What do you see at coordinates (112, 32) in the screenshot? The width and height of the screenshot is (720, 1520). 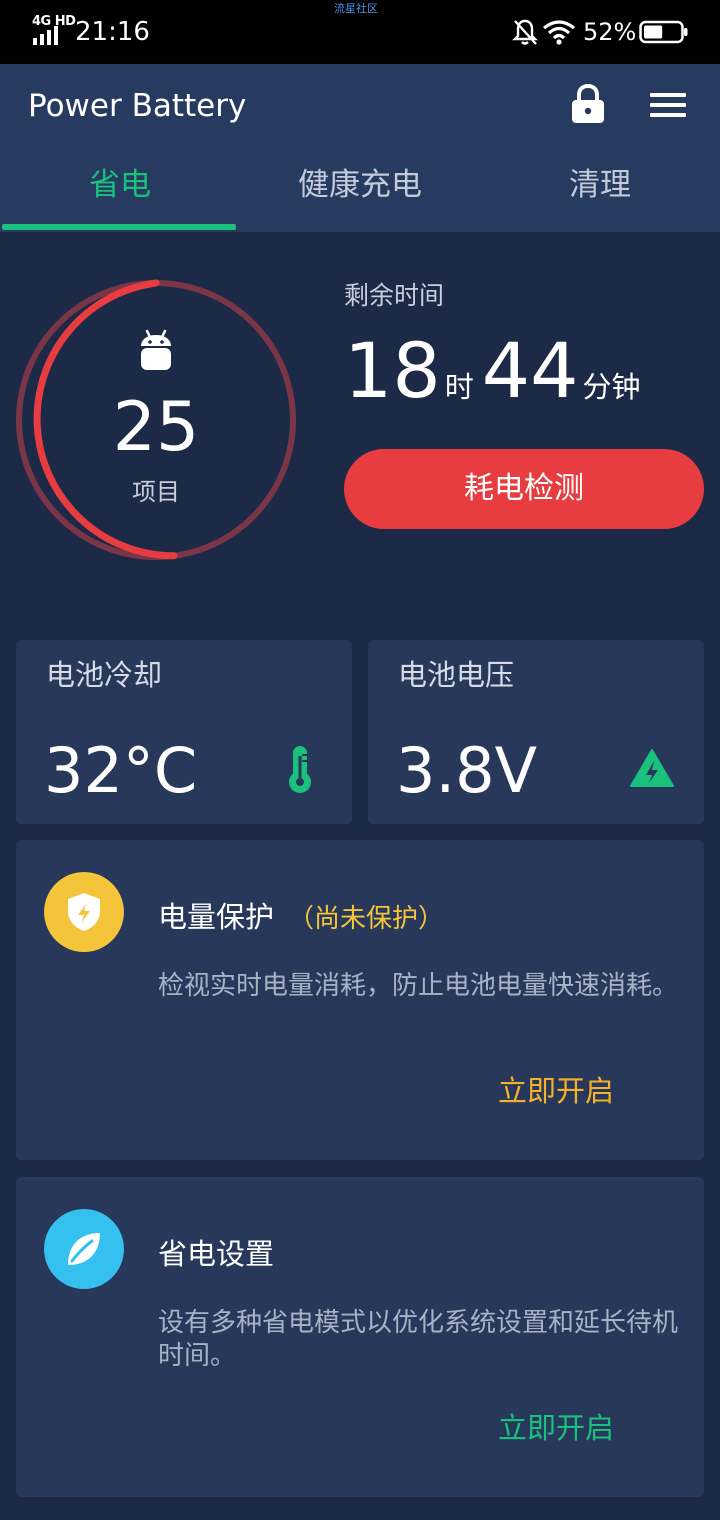 I see `clock-time: 21:16` at bounding box center [112, 32].